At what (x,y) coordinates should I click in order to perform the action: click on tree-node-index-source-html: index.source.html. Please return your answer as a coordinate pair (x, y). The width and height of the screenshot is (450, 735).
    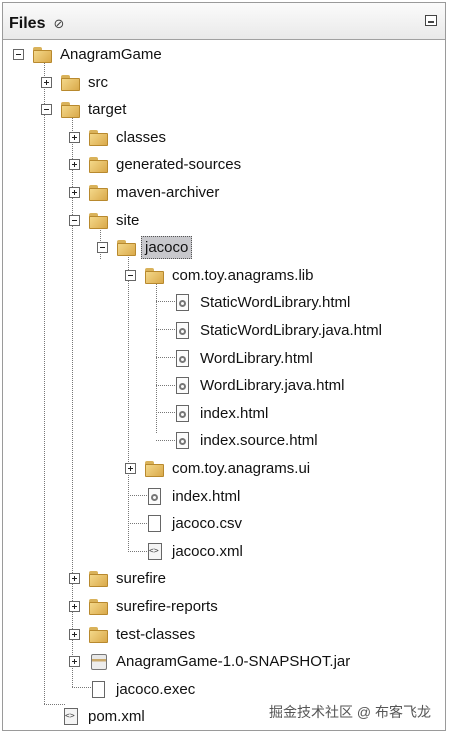
    Looking at the image, I should click on (223, 441).